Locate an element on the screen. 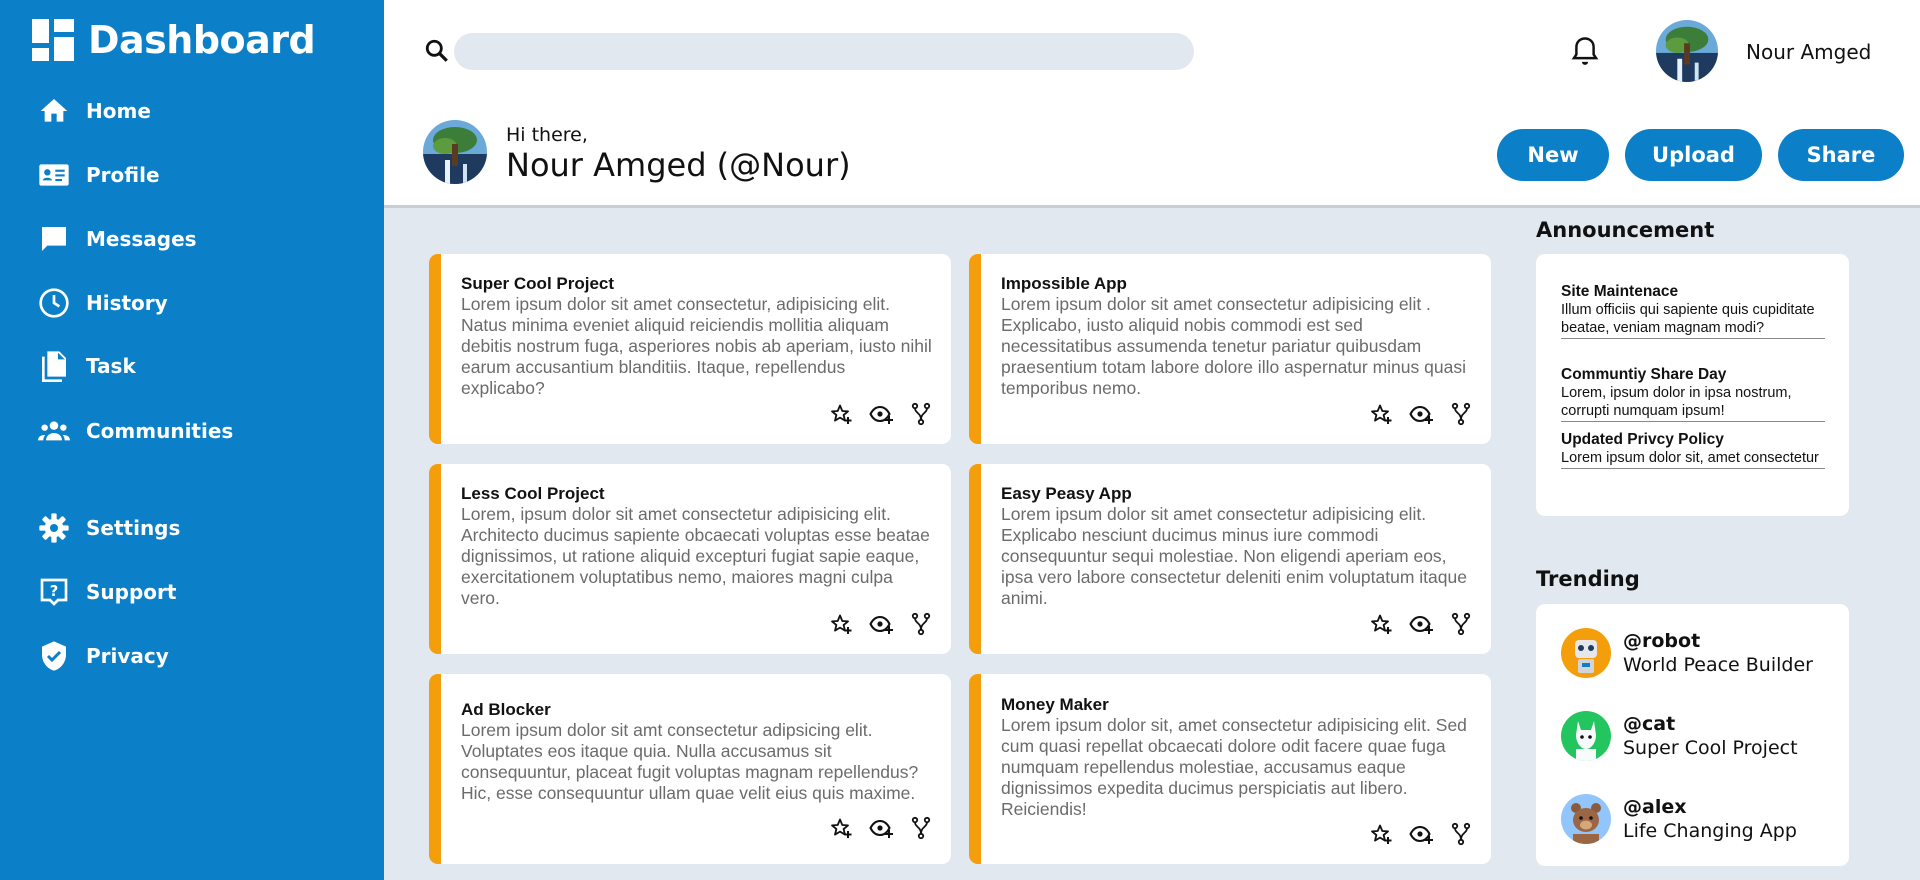 Image resolution: width=1920 pixels, height=880 pixels. sidebar-item-privacy: Privacy is located at coordinates (103, 656).